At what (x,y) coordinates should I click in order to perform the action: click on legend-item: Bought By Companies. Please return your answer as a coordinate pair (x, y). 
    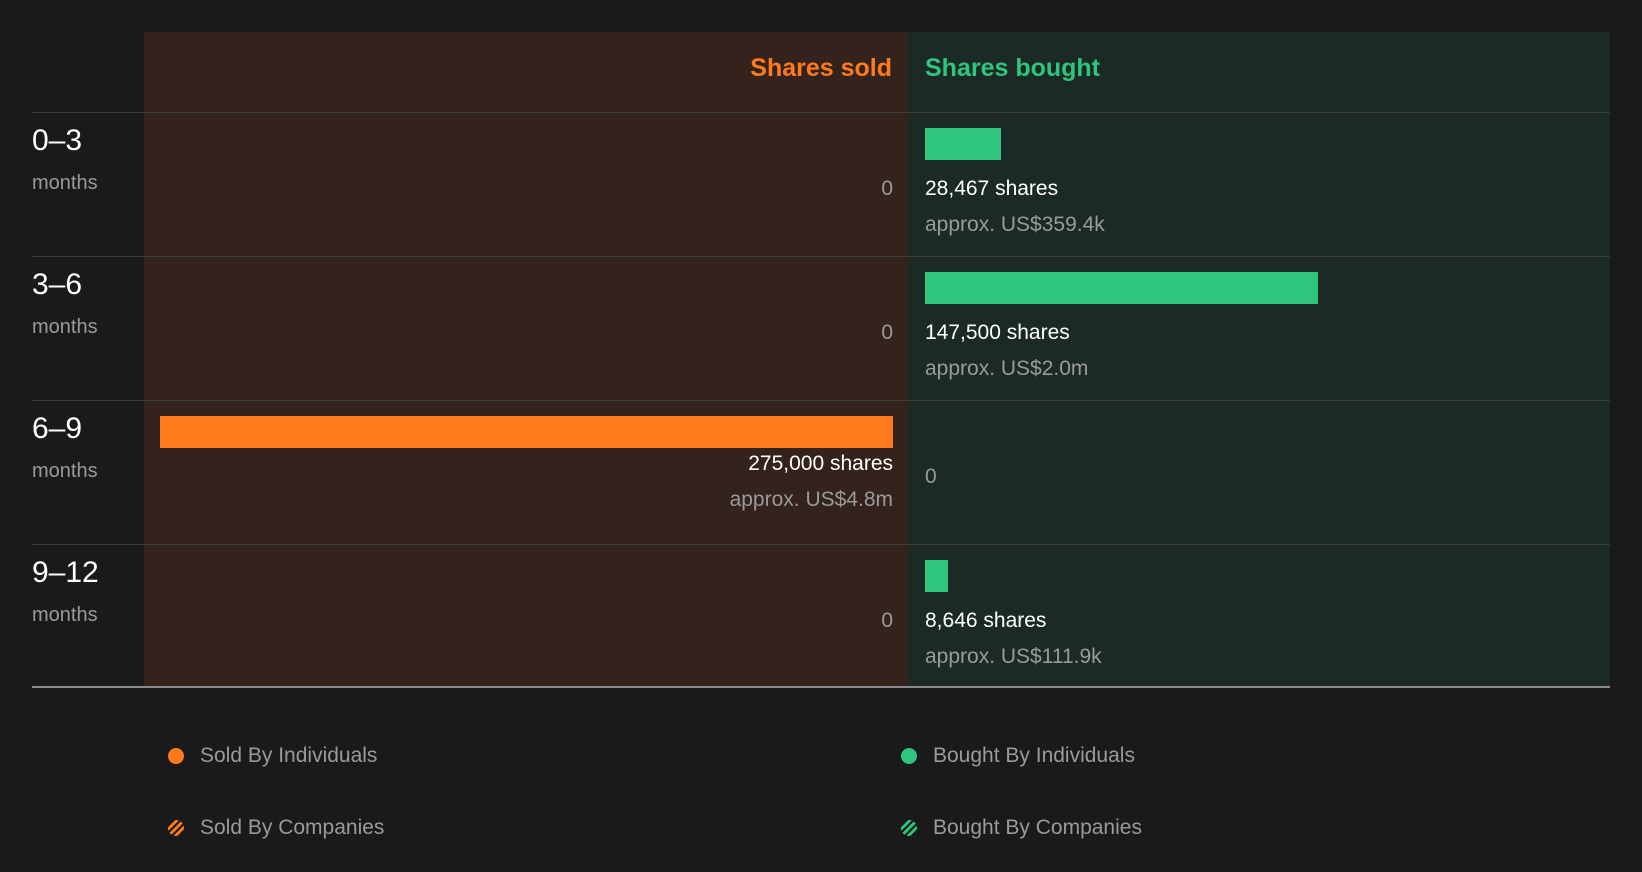
    Looking at the image, I should click on (1021, 828).